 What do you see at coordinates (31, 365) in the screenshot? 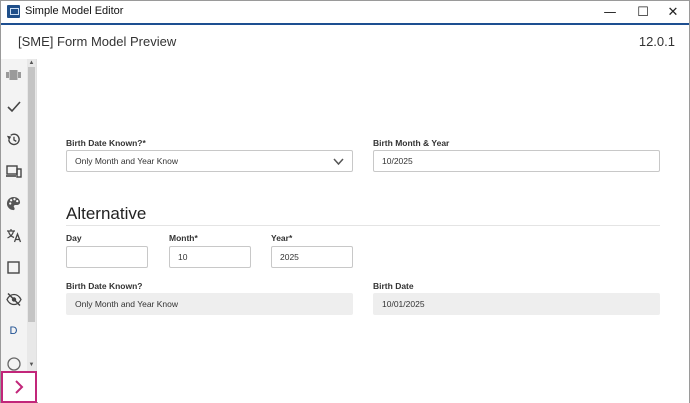
I see `scroll-down-icon: ▼` at bounding box center [31, 365].